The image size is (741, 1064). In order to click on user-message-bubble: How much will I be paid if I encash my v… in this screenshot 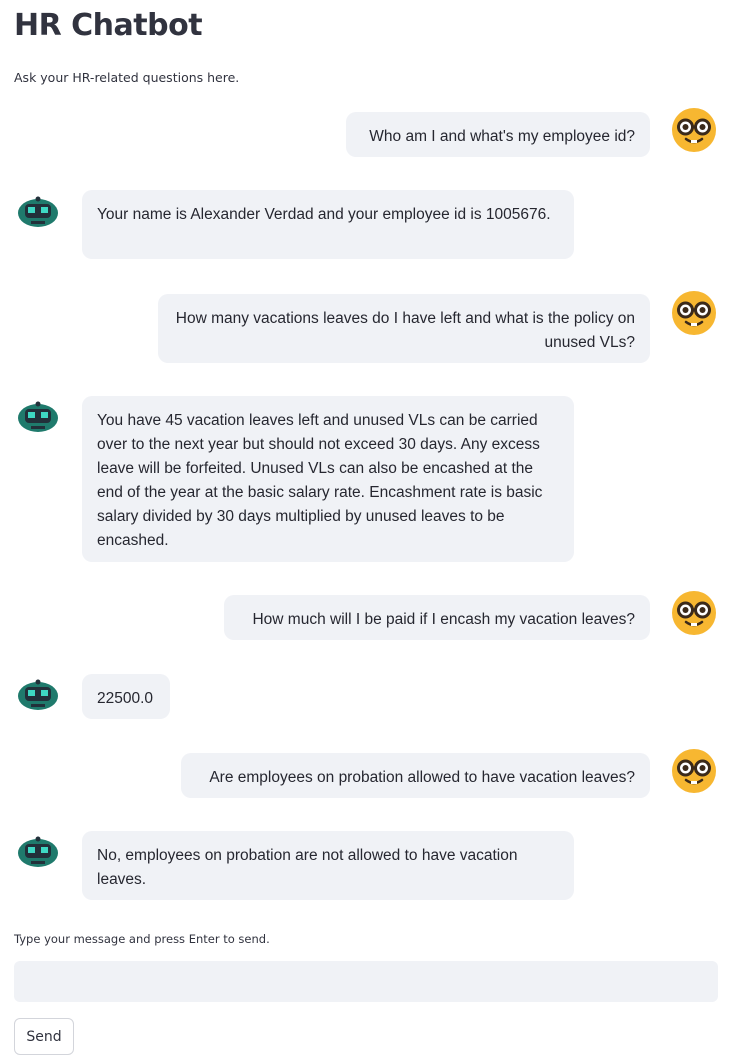, I will do `click(437, 617)`.